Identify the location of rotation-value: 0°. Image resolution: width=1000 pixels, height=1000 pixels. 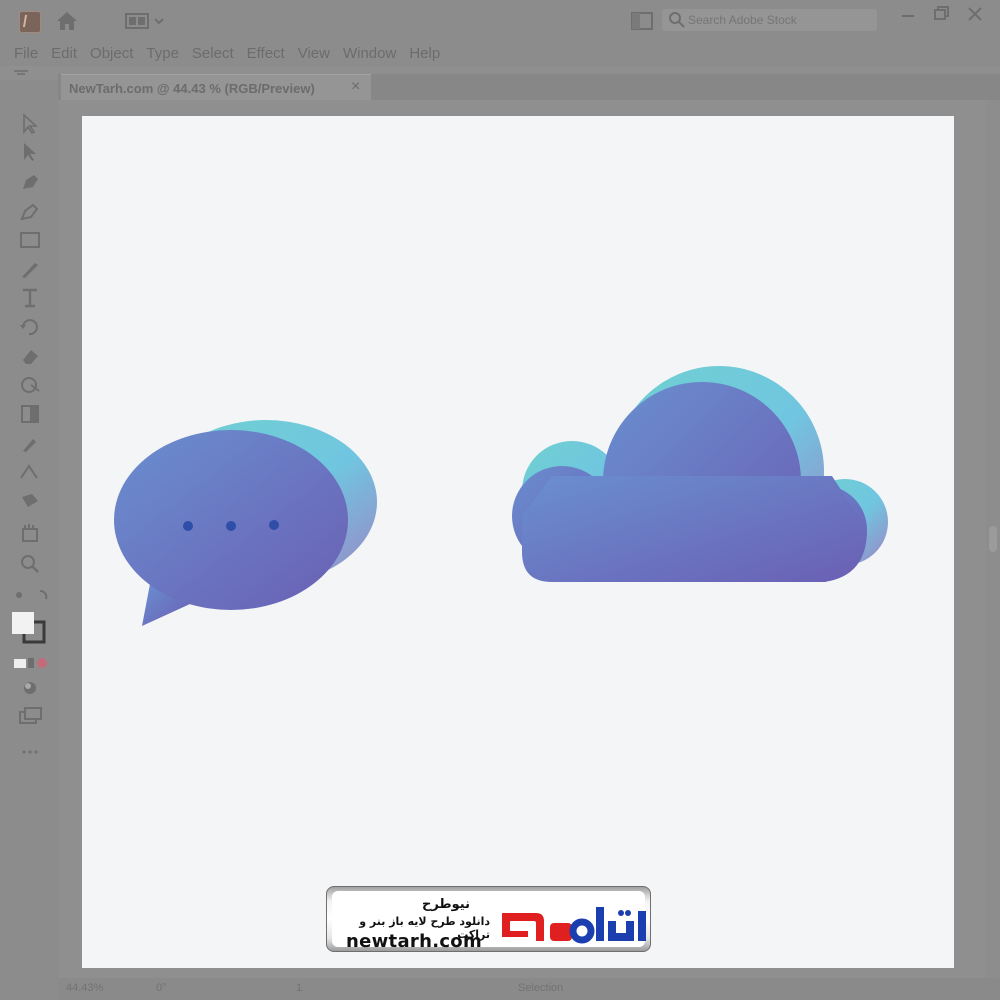
(161, 988).